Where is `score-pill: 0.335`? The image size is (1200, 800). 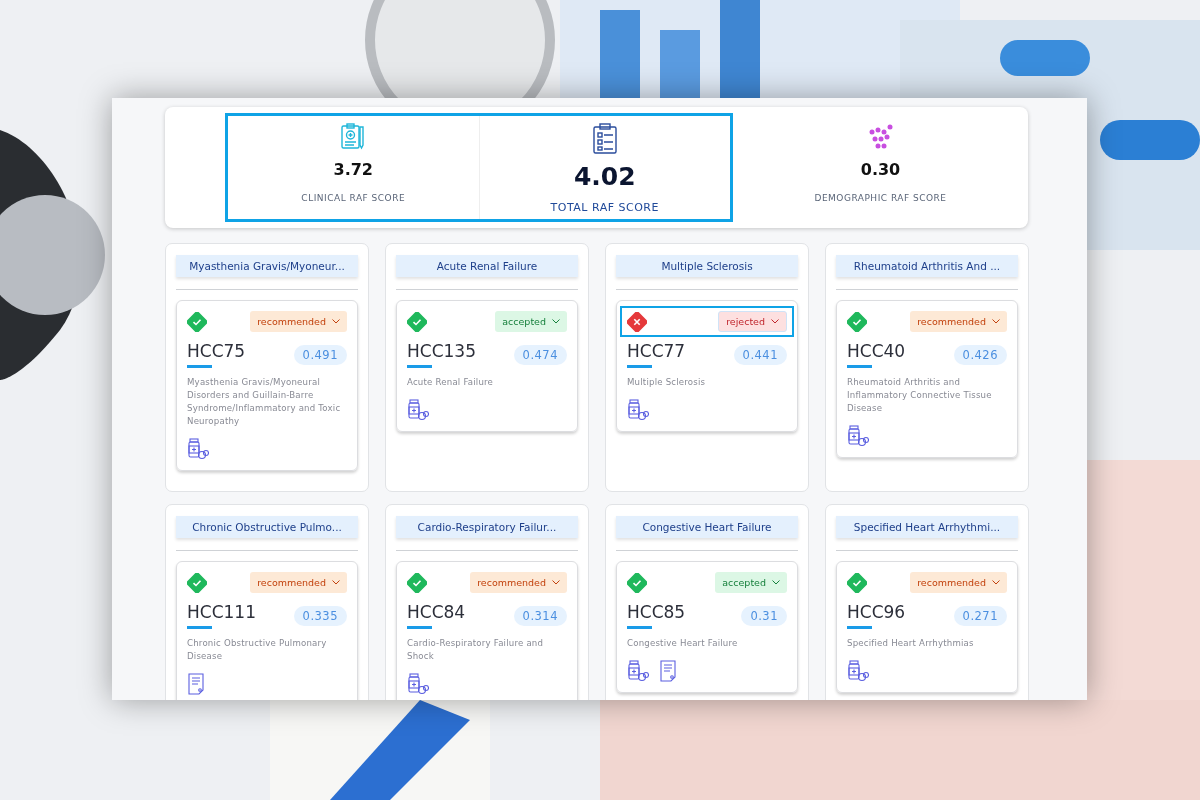
score-pill: 0.335 is located at coordinates (320, 616).